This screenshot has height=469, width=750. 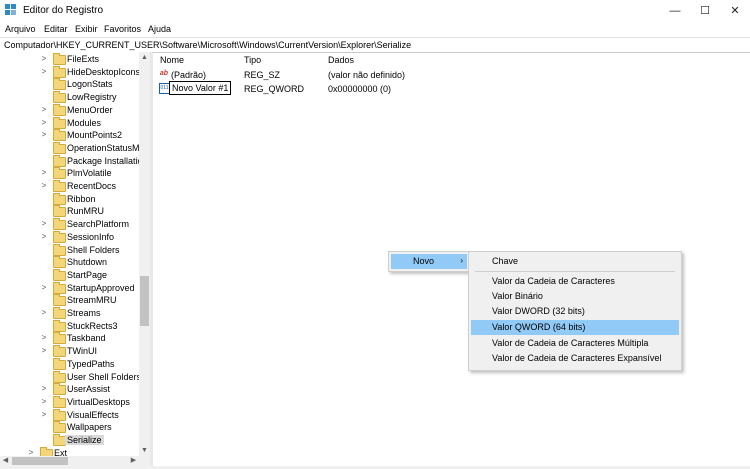 What do you see at coordinates (575, 327) in the screenshot?
I see `submenu-item-qword-value: Valor QWORD (64 bits)` at bounding box center [575, 327].